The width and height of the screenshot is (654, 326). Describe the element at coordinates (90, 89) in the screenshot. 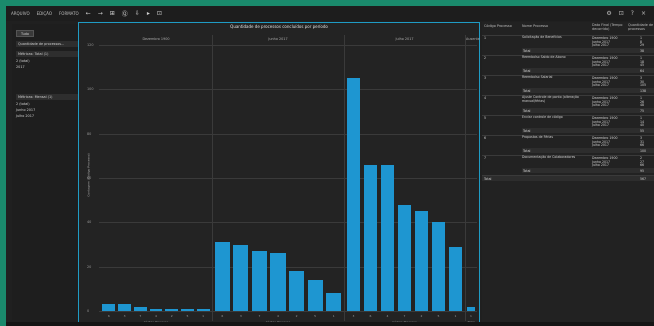

I see `y-tick-label: 100` at that location.